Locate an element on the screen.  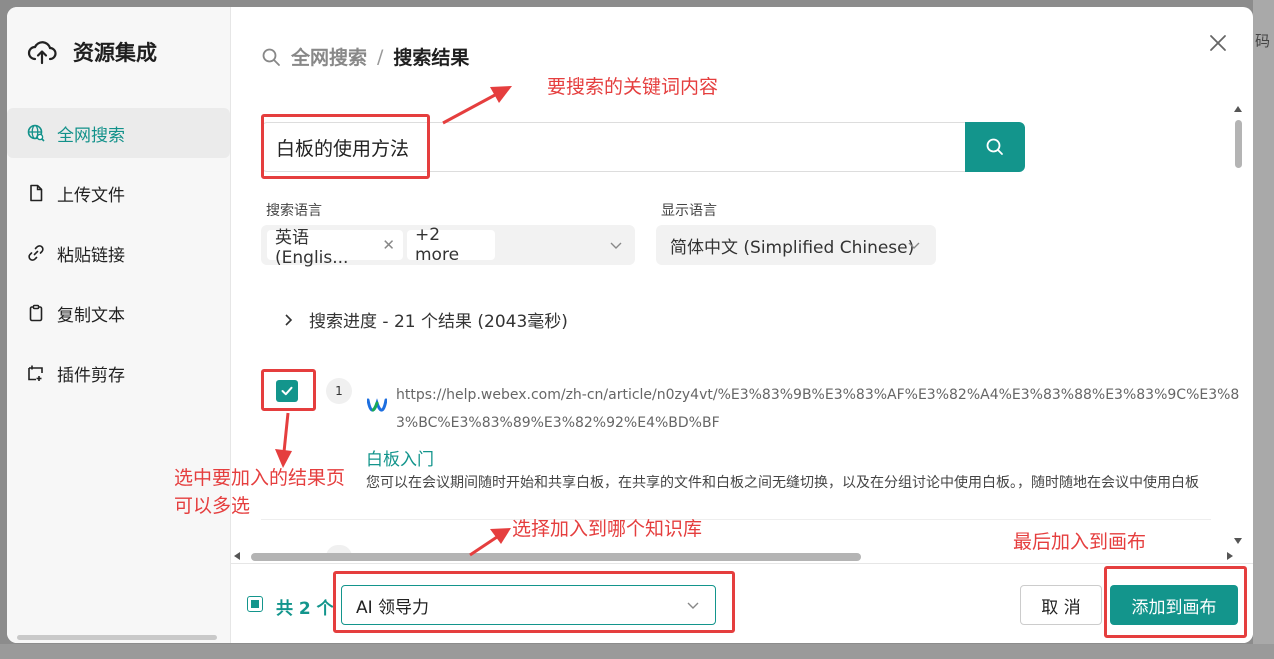
sidebar-item-web-search: 全网搜索 is located at coordinates (118, 133).